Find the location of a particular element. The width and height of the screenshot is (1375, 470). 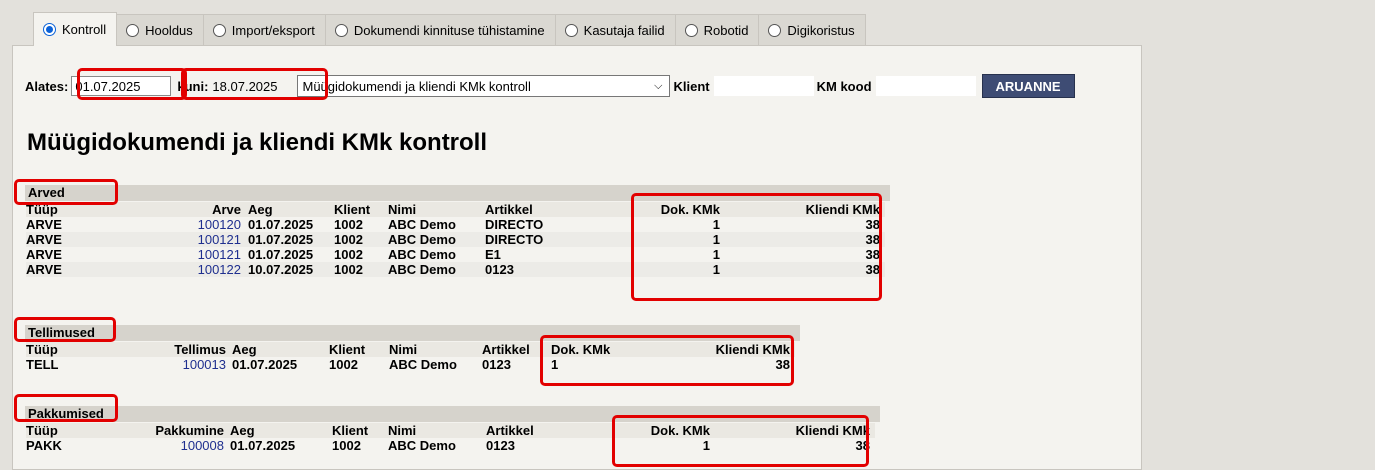

to-label: kuni: is located at coordinates (193, 86).